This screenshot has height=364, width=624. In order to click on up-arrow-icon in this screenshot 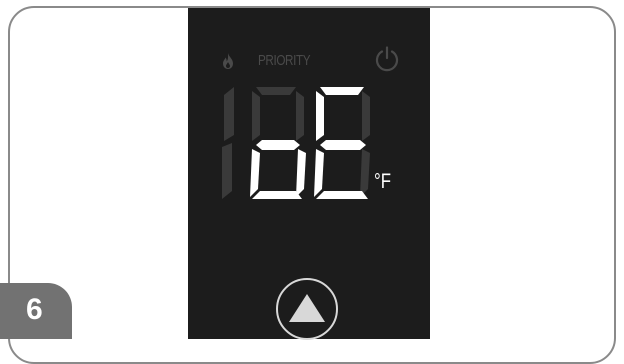, I will do `click(307, 308)`.